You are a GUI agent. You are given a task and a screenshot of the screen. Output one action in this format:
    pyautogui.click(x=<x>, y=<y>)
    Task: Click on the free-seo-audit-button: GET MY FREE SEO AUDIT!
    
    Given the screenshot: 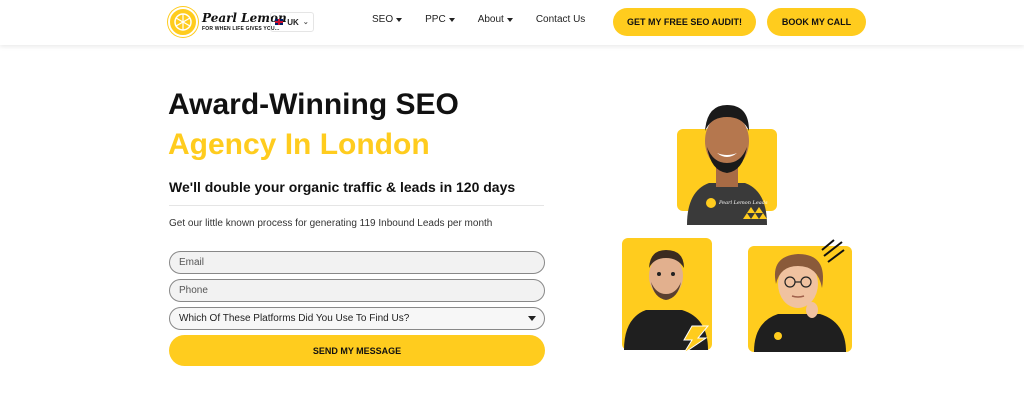 What is the action you would take?
    pyautogui.click(x=684, y=22)
    